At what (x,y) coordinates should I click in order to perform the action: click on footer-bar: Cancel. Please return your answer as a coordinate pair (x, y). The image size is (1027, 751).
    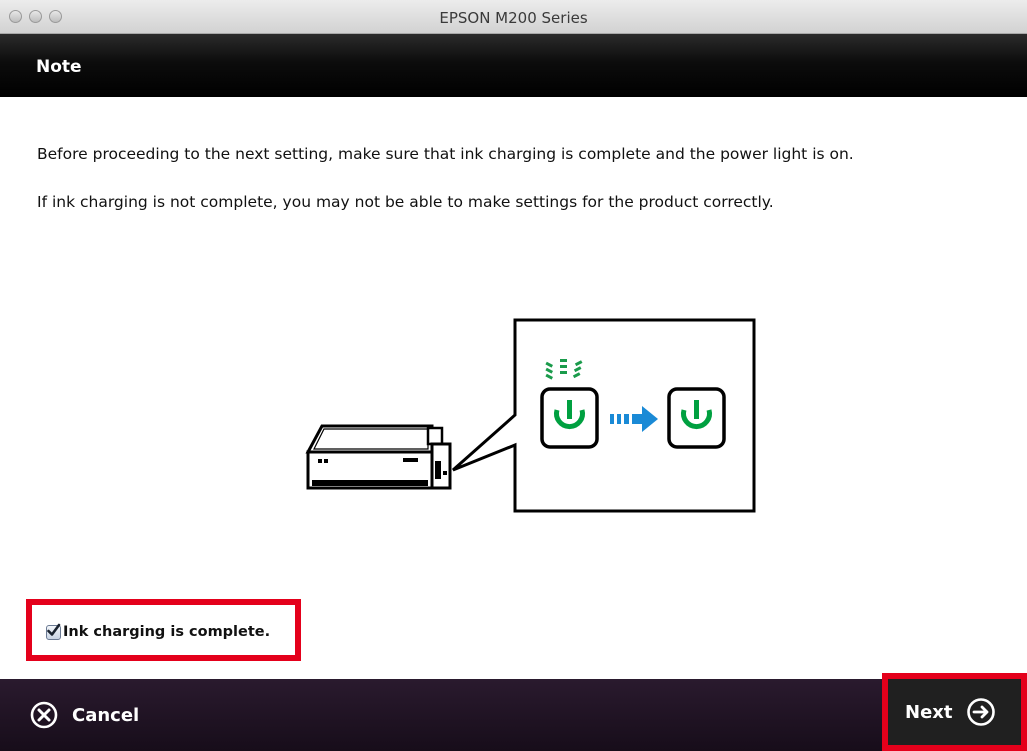
    Looking at the image, I should click on (513, 715).